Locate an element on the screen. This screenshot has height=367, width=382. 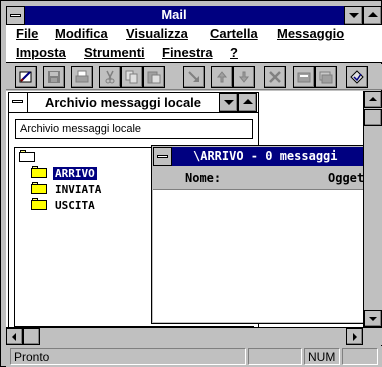
folder-window-title-bar: Archivio messaggi locale is located at coordinates (133, 103).